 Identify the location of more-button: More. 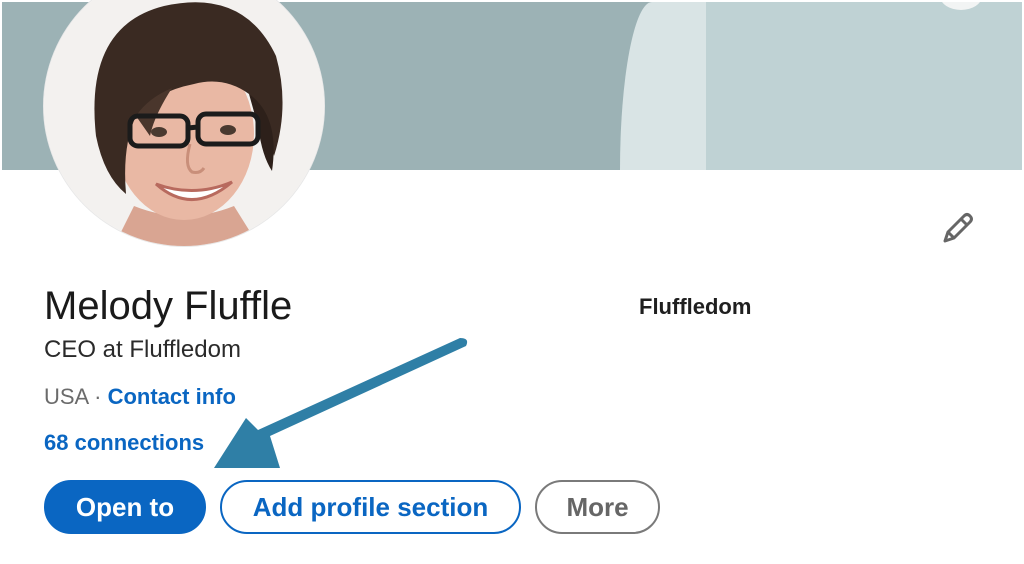
(597, 507).